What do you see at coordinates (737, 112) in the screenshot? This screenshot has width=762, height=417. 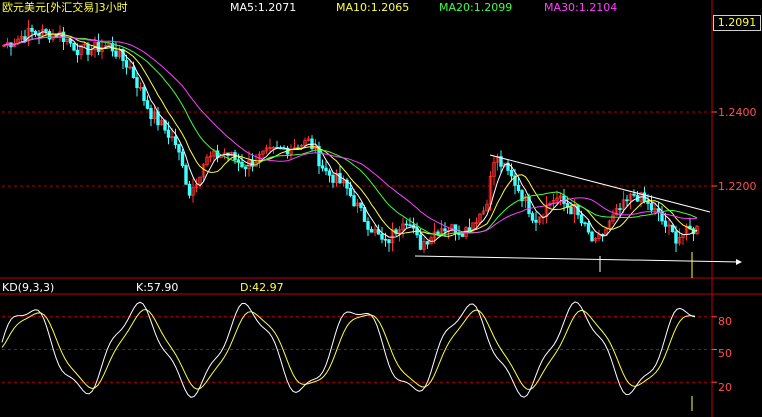 I see `y-tick-label: 1.2400` at bounding box center [737, 112].